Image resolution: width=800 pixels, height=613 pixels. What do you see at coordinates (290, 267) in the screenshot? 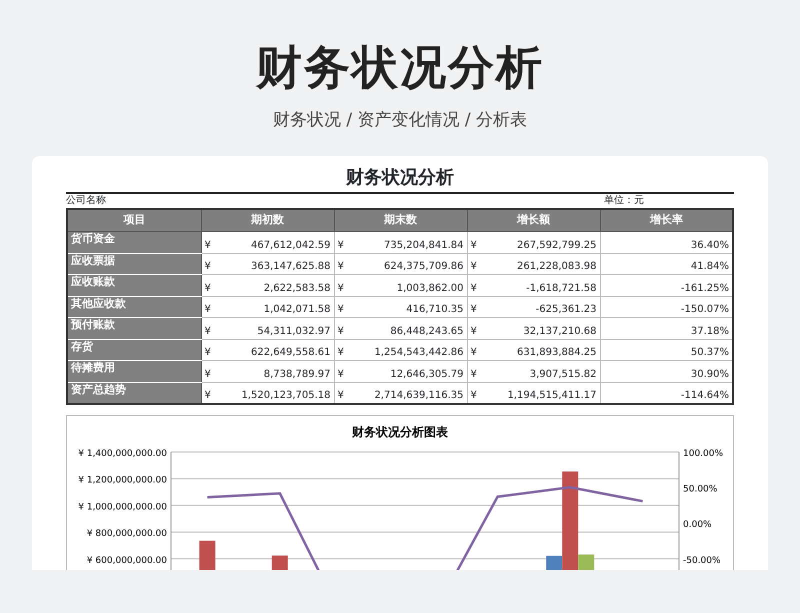
I see `amount-cell: 363,147,625.88` at bounding box center [290, 267].